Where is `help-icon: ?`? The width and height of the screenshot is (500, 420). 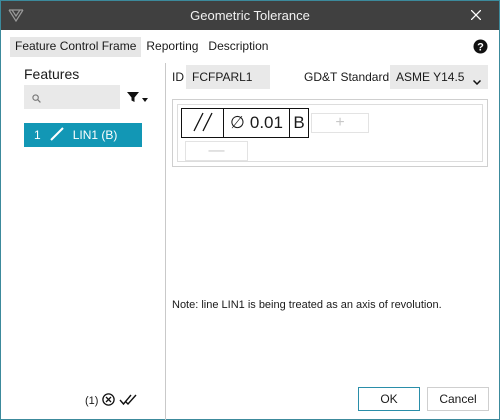 help-icon: ? is located at coordinates (480, 46).